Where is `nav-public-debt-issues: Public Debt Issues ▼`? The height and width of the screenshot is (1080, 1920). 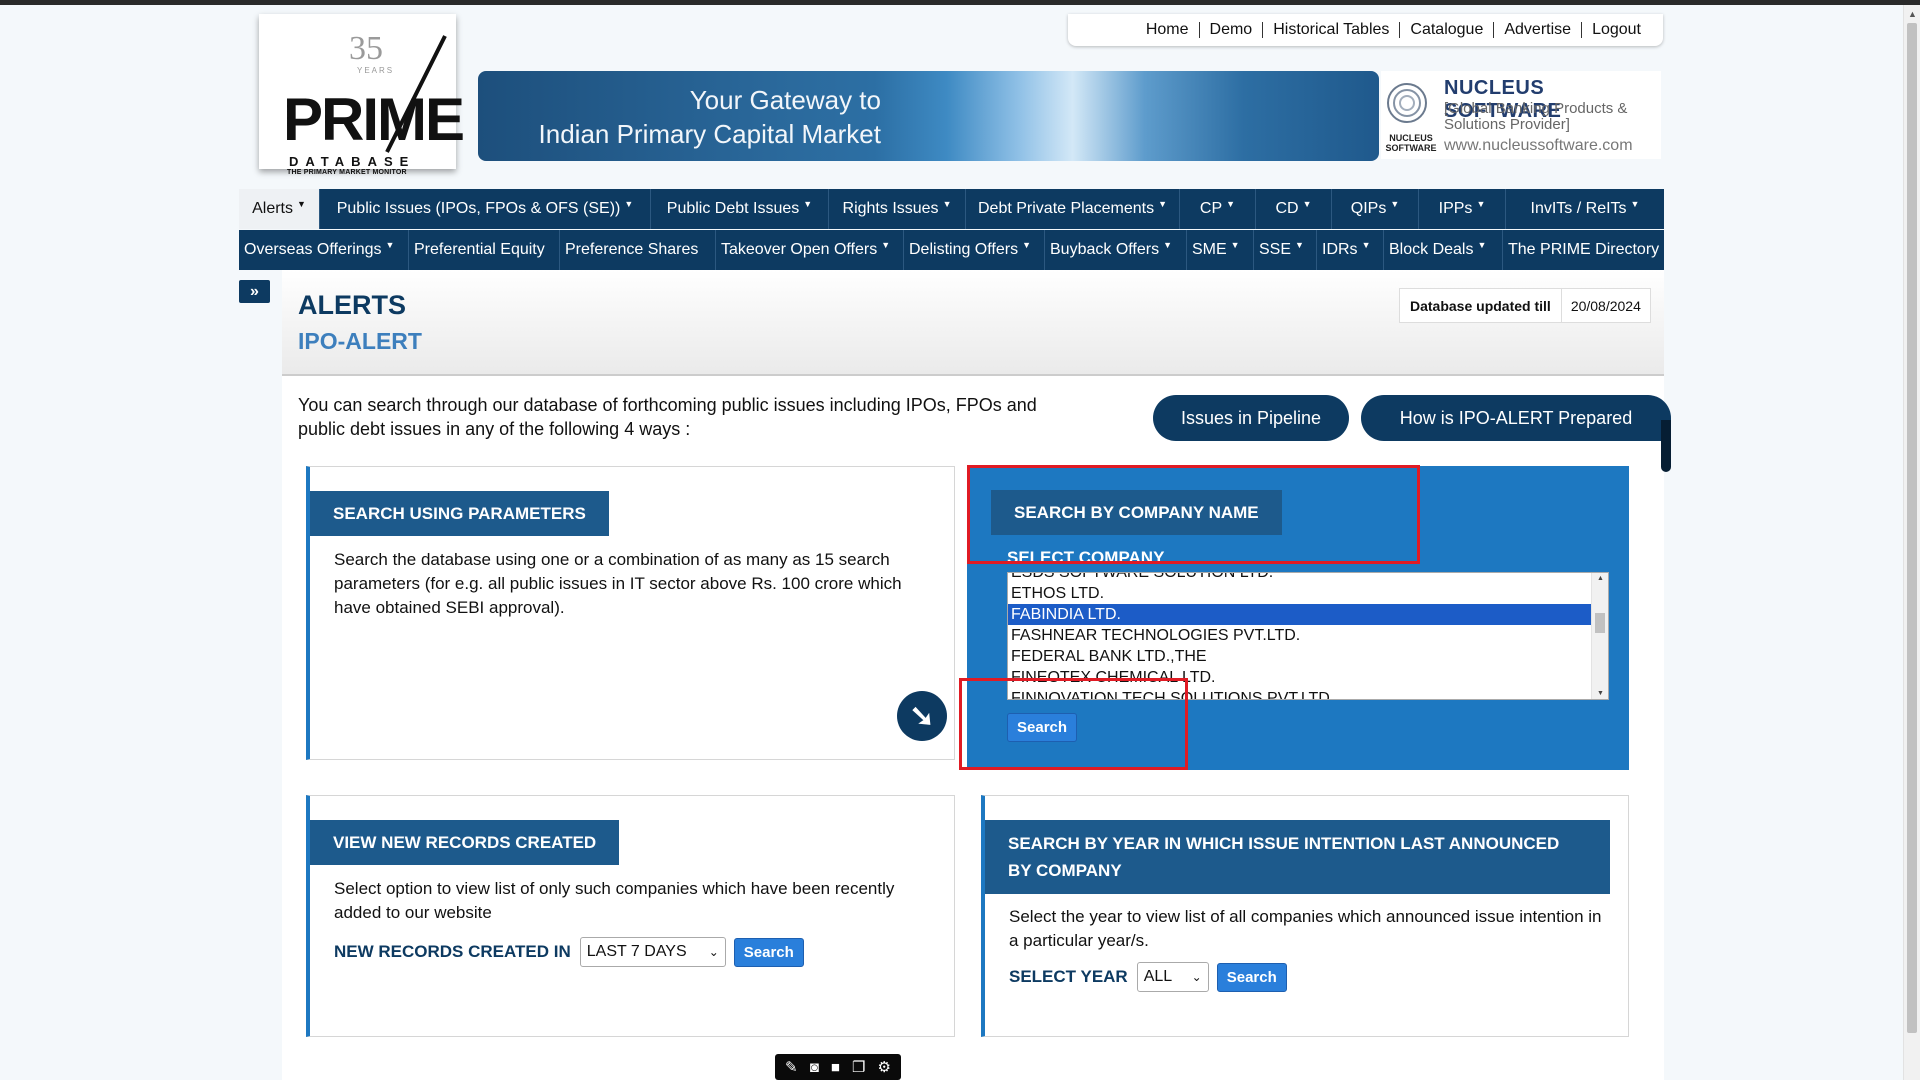
nav-public-debt-issues: Public Debt Issues ▼ is located at coordinates (740, 209).